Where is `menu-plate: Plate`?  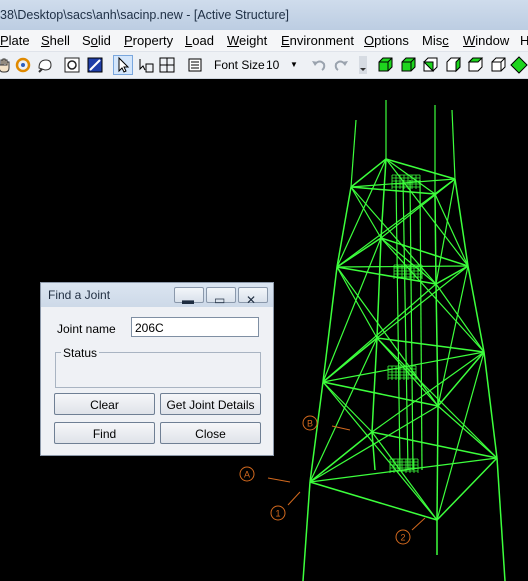
menu-plate: Plate is located at coordinates (15, 40).